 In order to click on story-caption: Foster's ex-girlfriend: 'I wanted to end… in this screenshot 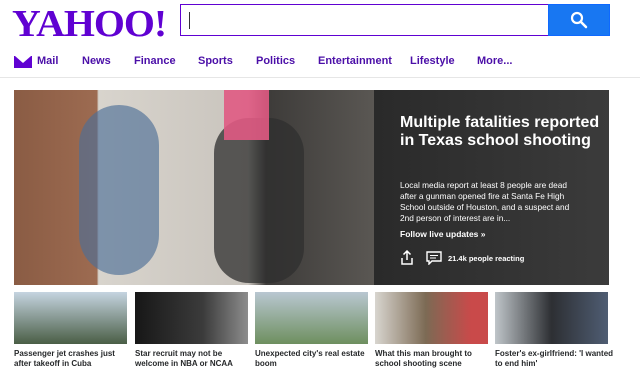, I will do `click(555, 359)`.